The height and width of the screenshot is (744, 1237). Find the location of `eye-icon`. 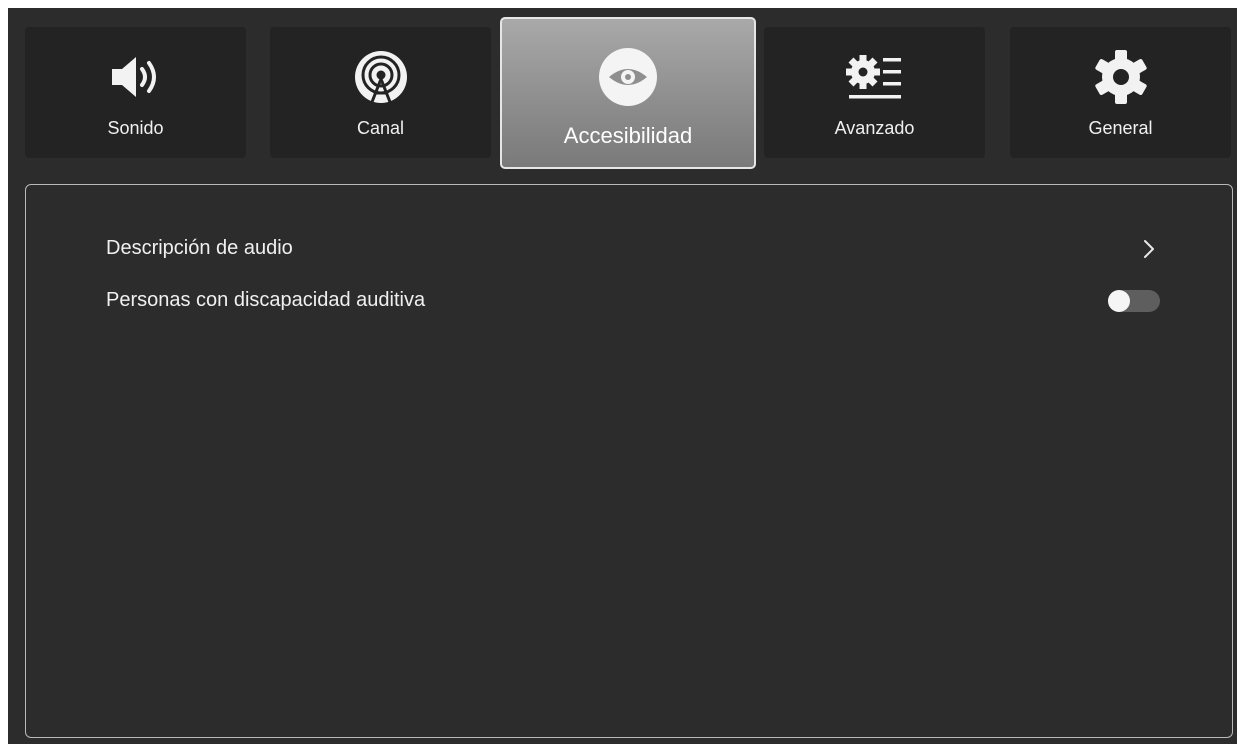

eye-icon is located at coordinates (628, 77).